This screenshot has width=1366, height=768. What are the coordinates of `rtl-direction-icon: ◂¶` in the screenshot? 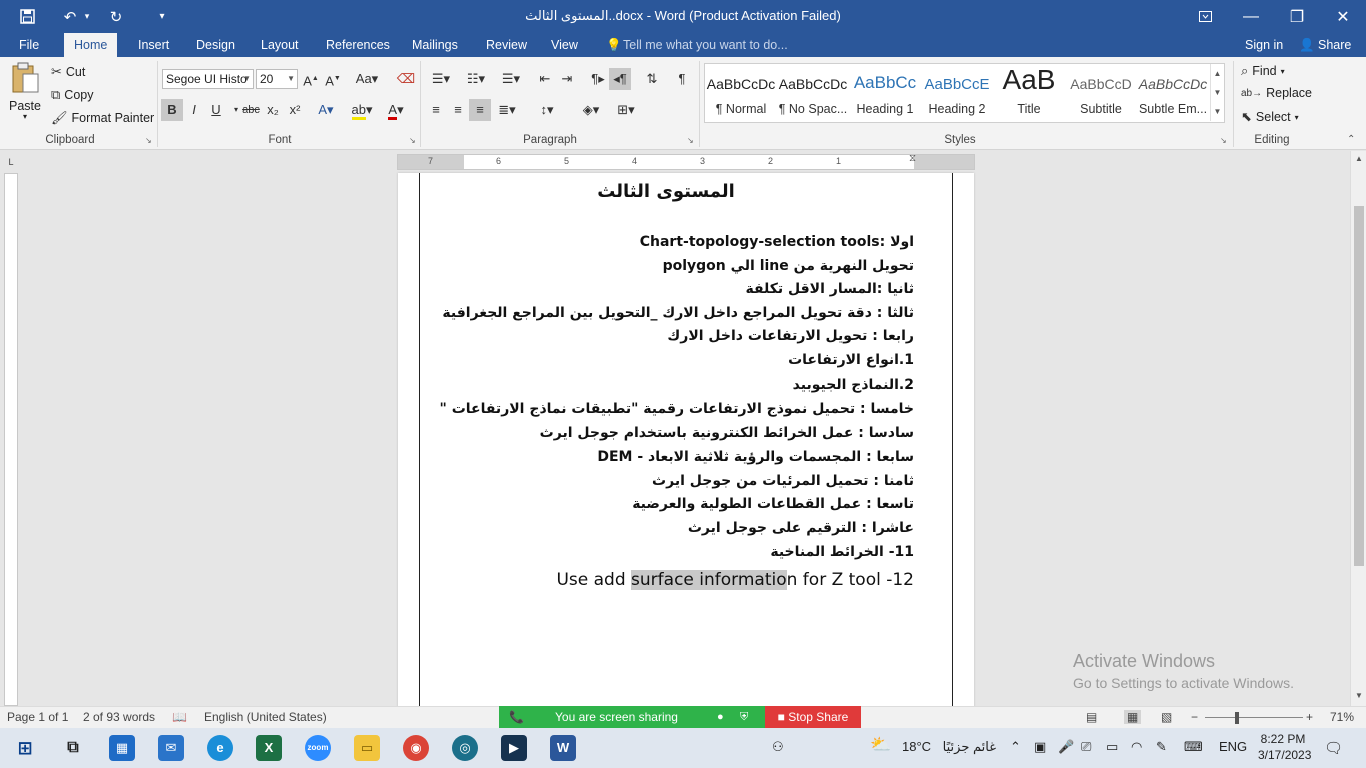 It's located at (620, 79).